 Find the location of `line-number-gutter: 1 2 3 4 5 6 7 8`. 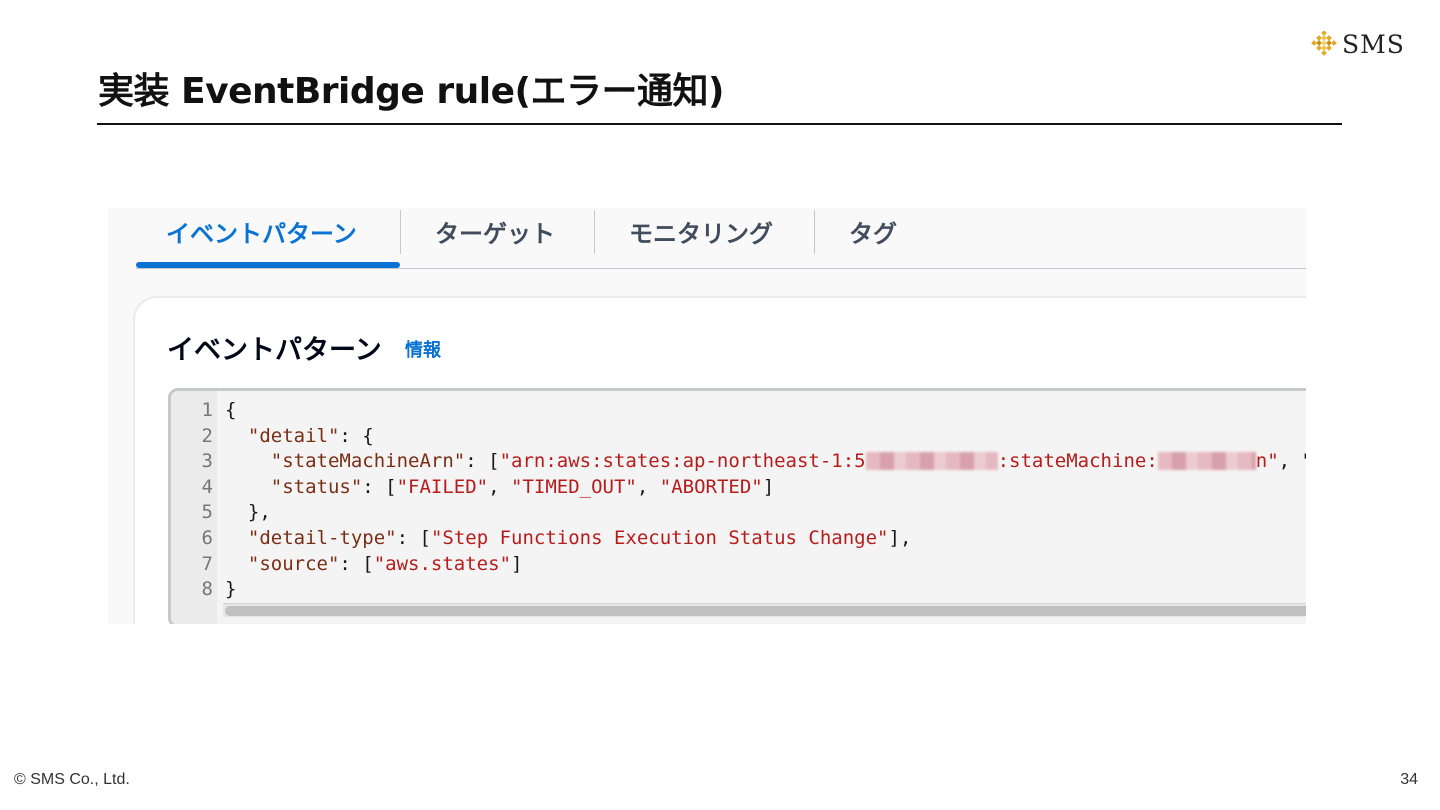

line-number-gutter: 1 2 3 4 5 6 7 8 is located at coordinates (194, 507).